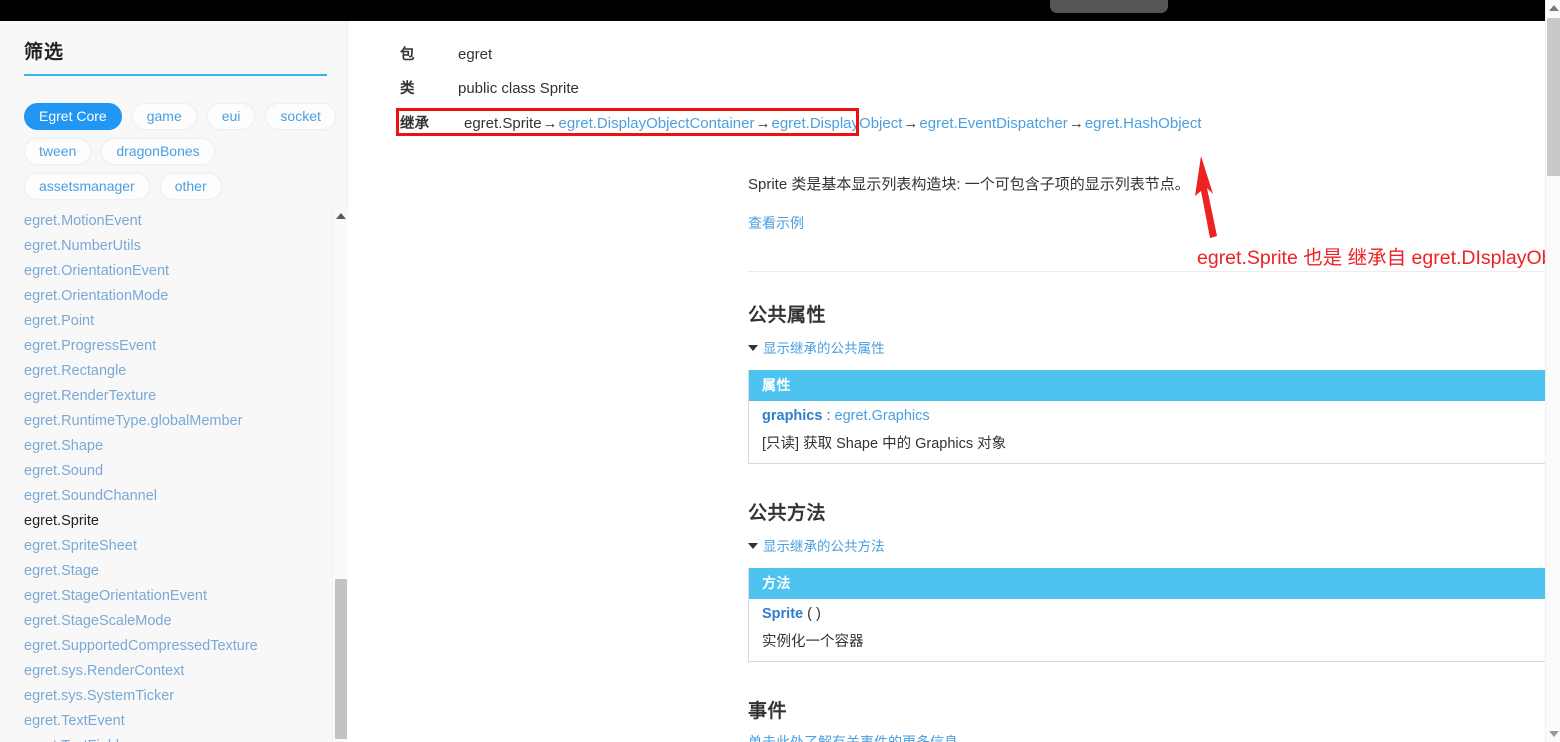 This screenshot has width=1560, height=742. Describe the element at coordinates (166, 571) in the screenshot. I see `class-list-item: egret.Stage` at that location.